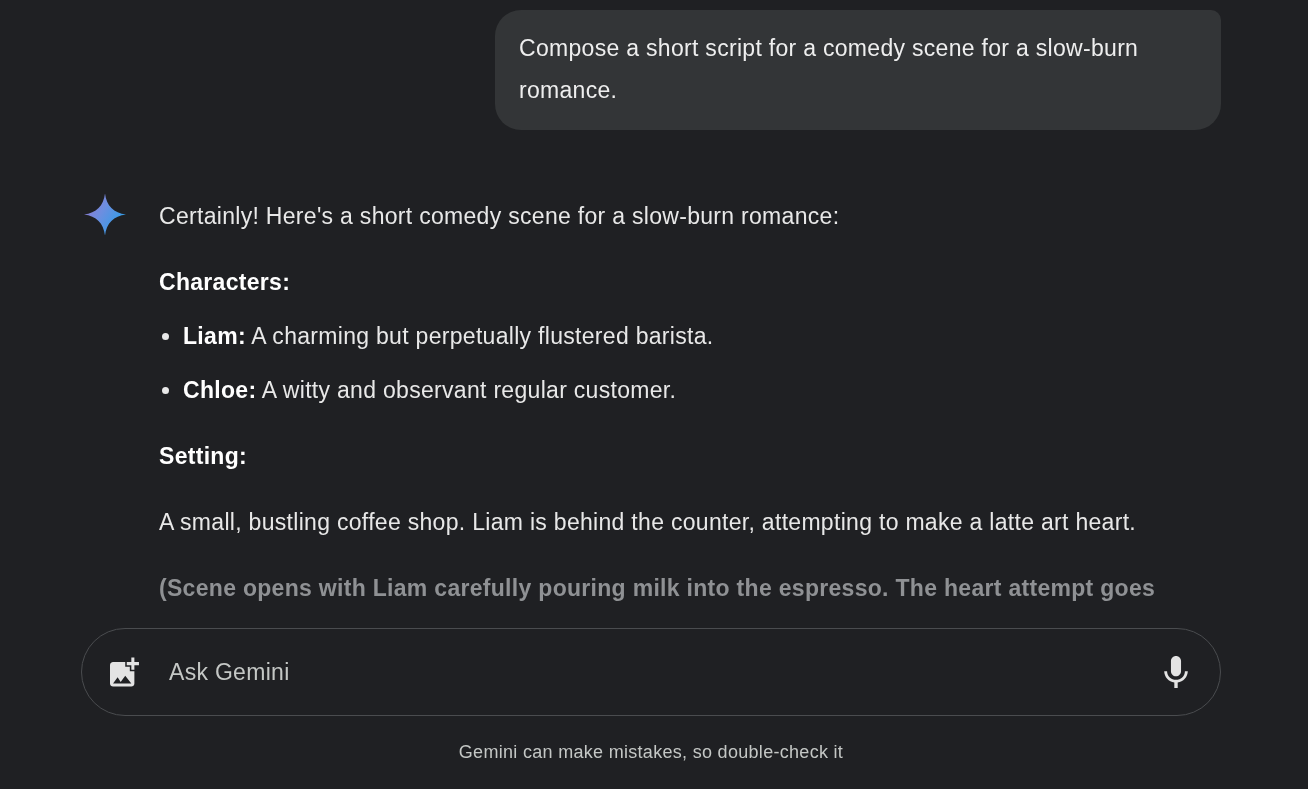 The image size is (1308, 789). Describe the element at coordinates (105, 214) in the screenshot. I see `sparkle-icon` at that location.